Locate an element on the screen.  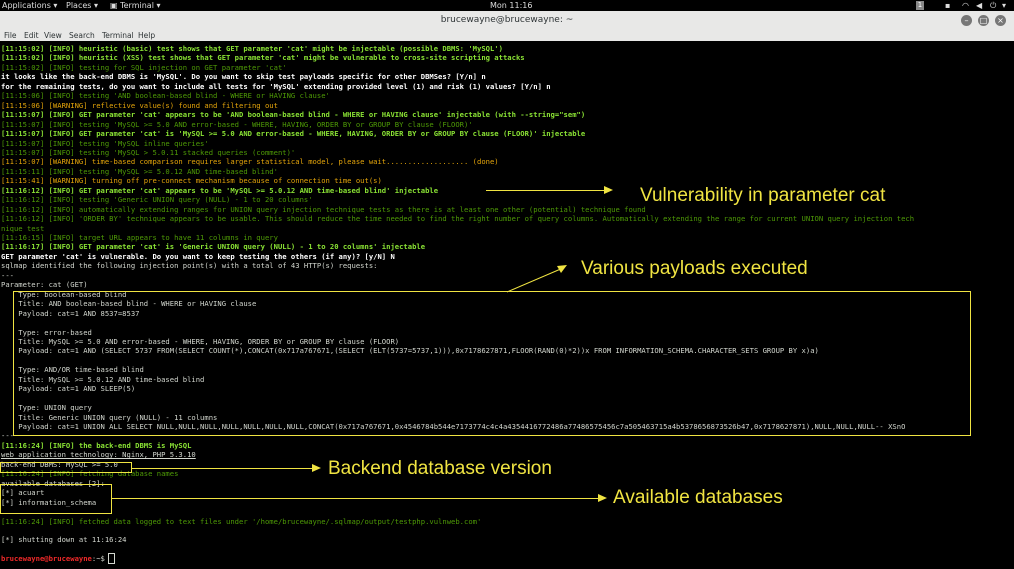
prompt-user: brucewayne@brucewayne is located at coordinates (46, 559).